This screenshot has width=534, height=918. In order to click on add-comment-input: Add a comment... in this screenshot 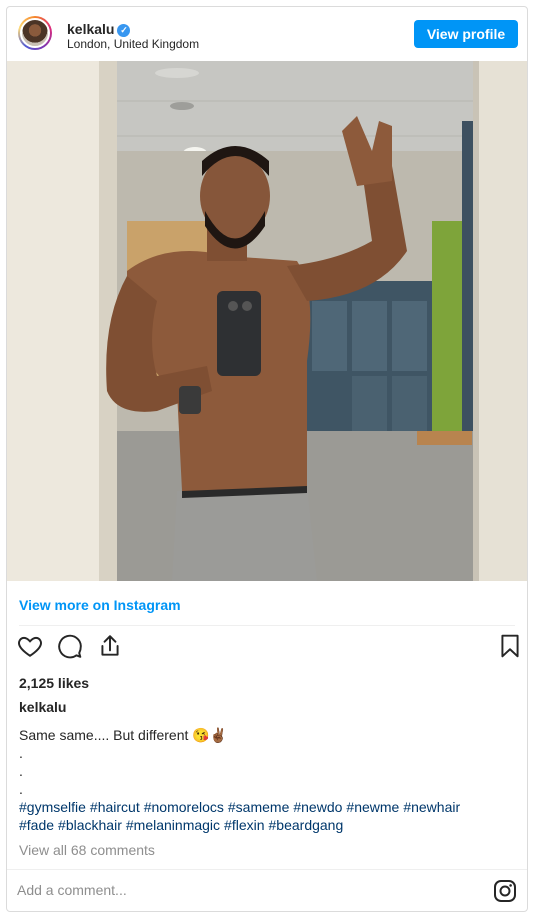, I will do `click(72, 890)`.